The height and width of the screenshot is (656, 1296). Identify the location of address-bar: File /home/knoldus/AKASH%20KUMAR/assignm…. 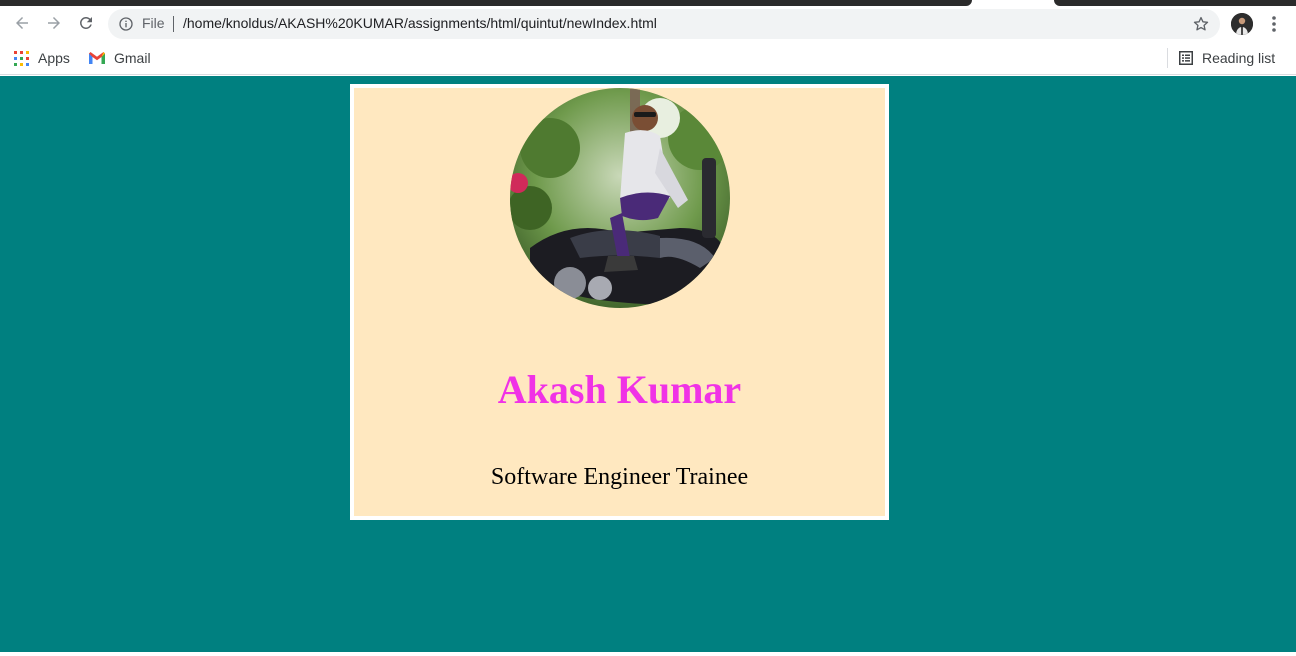
(664, 24).